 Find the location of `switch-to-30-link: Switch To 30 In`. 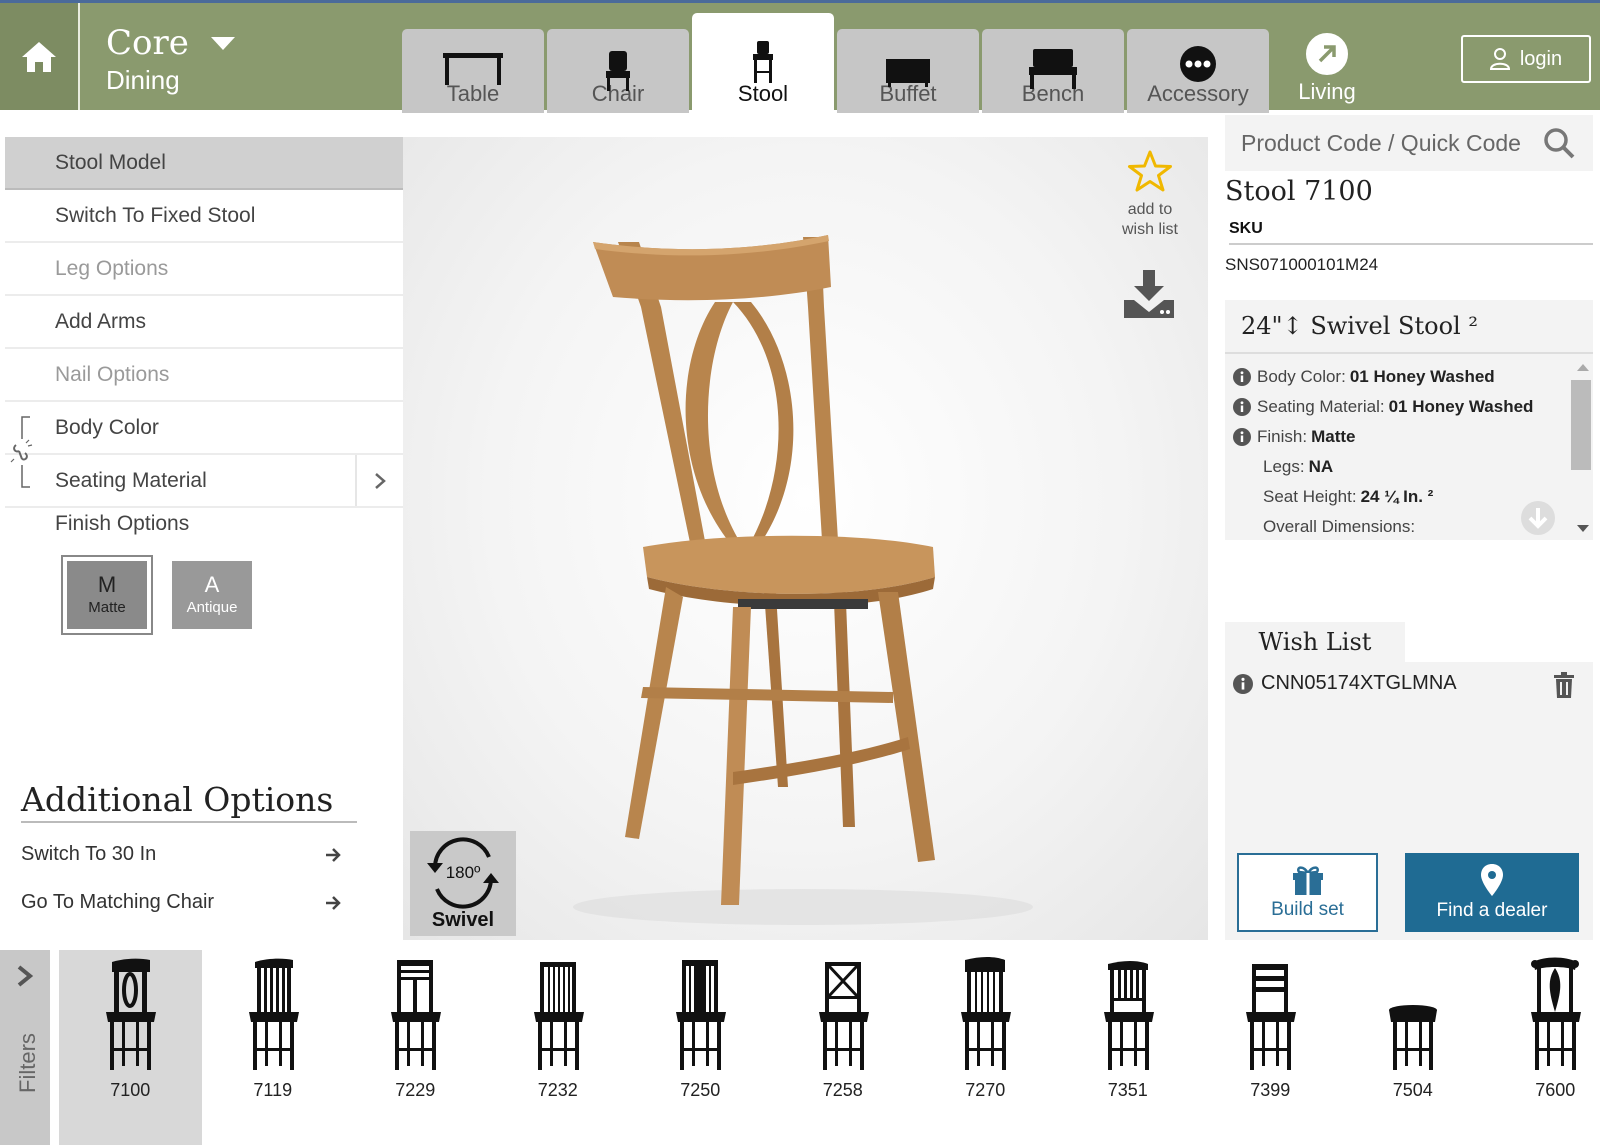

switch-to-30-link: Switch To 30 In is located at coordinates (181, 854).